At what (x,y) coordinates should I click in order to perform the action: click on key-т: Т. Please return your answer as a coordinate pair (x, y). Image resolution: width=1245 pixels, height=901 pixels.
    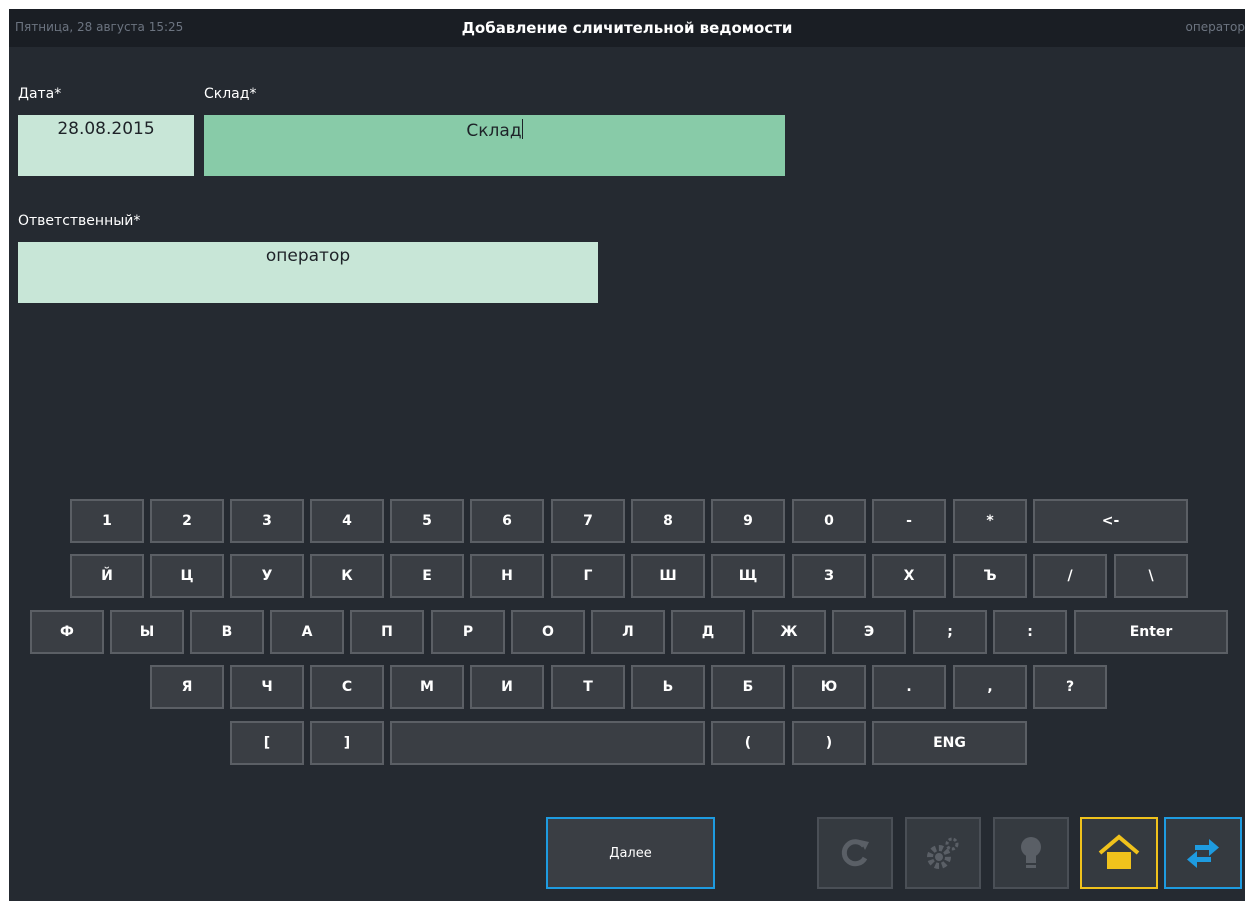
    Looking at the image, I should click on (588, 687).